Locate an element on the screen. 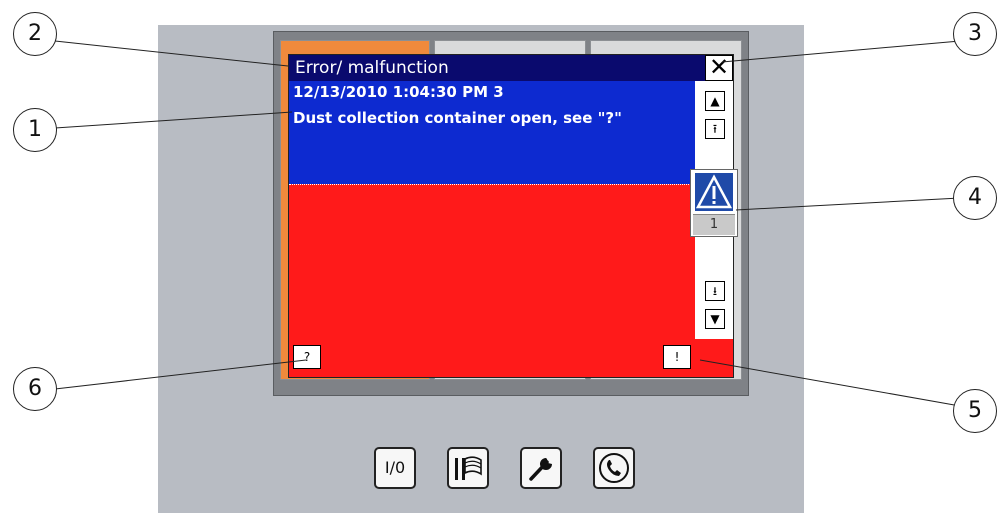 This screenshot has height=513, width=1005. callout-2: 2 is located at coordinates (35, 34).